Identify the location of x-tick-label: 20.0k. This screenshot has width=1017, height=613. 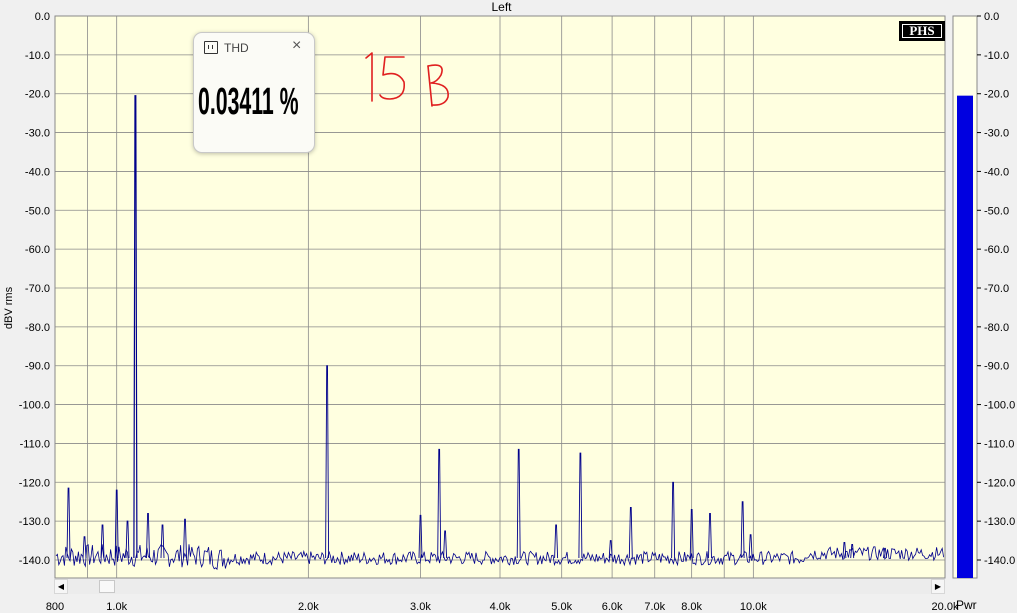
(945, 607).